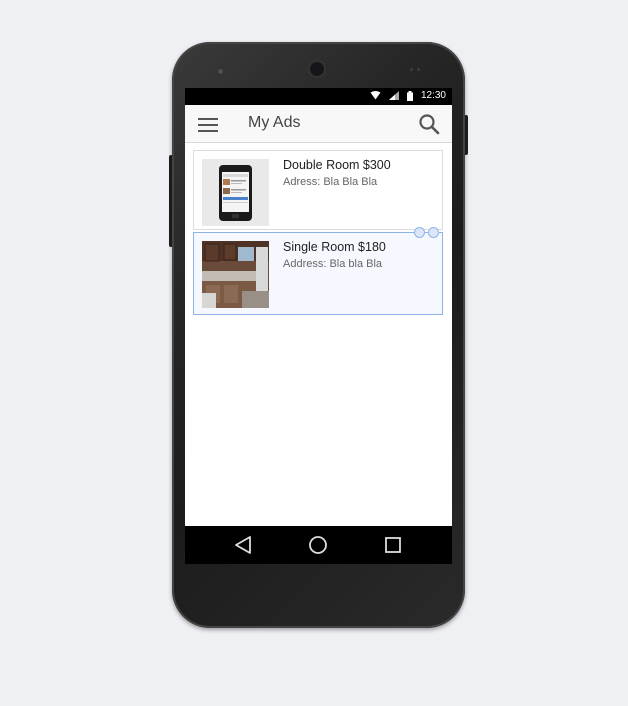 Image resolution: width=628 pixels, height=706 pixels. What do you see at coordinates (409, 95) in the screenshot?
I see `battery-icon` at bounding box center [409, 95].